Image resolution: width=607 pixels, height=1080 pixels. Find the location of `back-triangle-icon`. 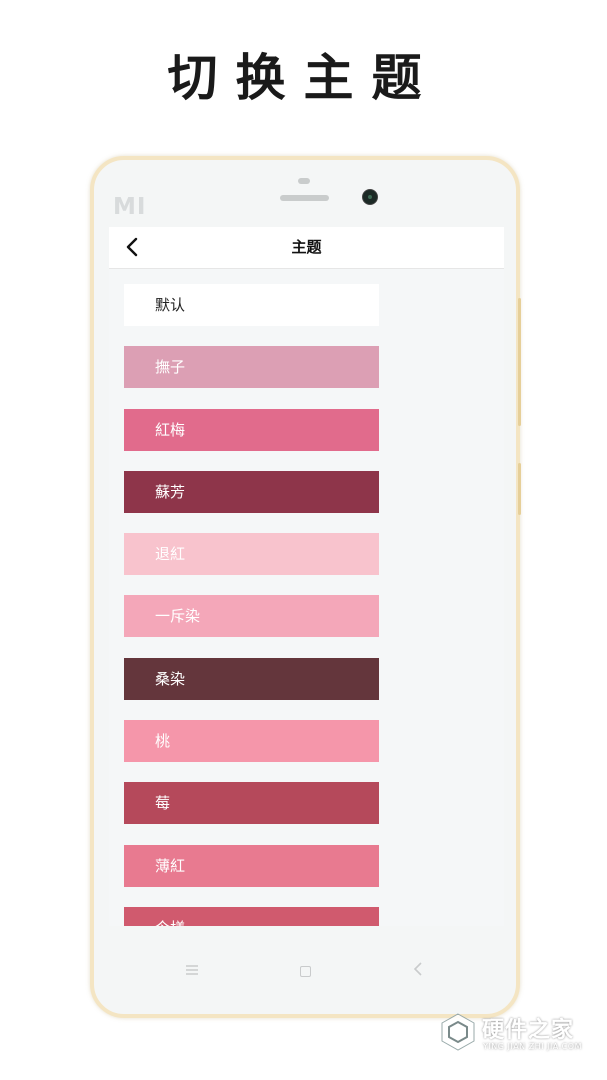

back-triangle-icon is located at coordinates (417, 969).